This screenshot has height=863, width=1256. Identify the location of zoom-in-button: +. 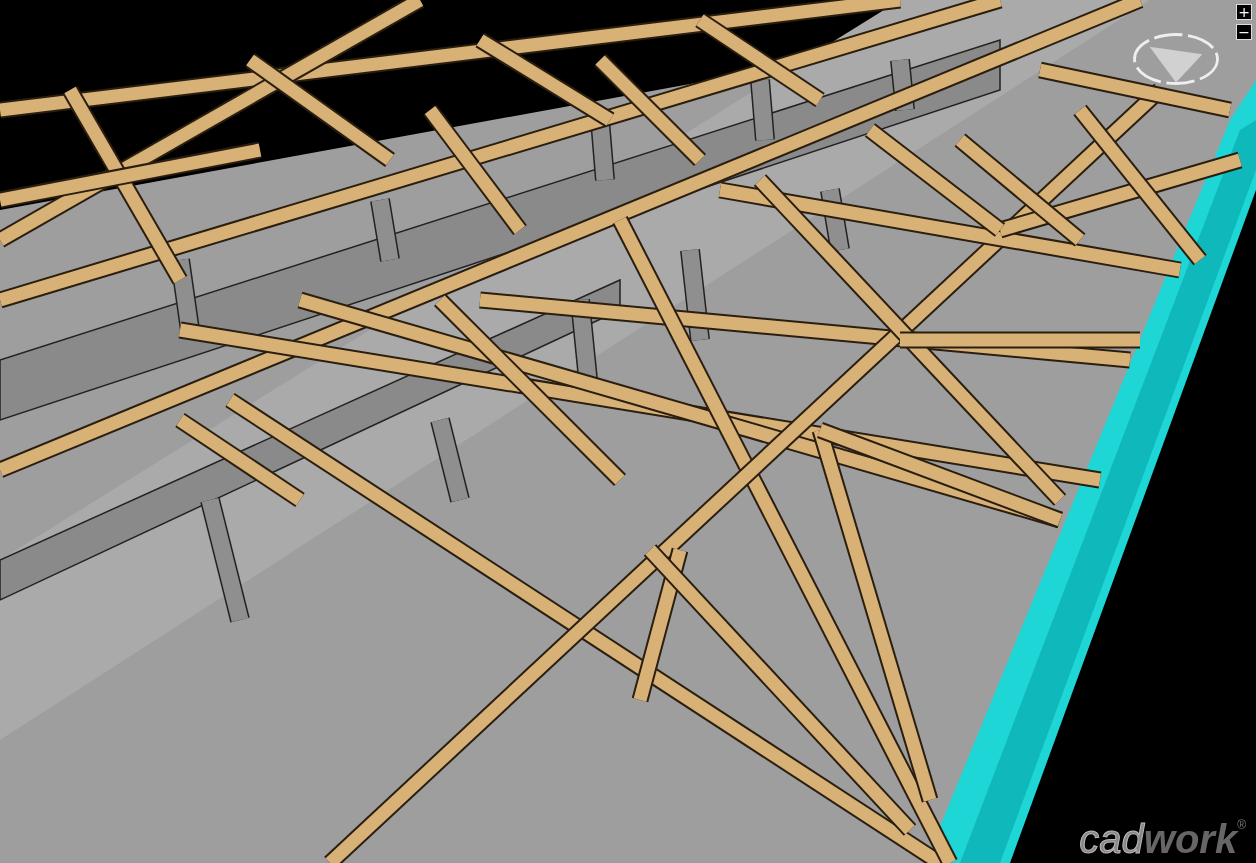
(1244, 12).